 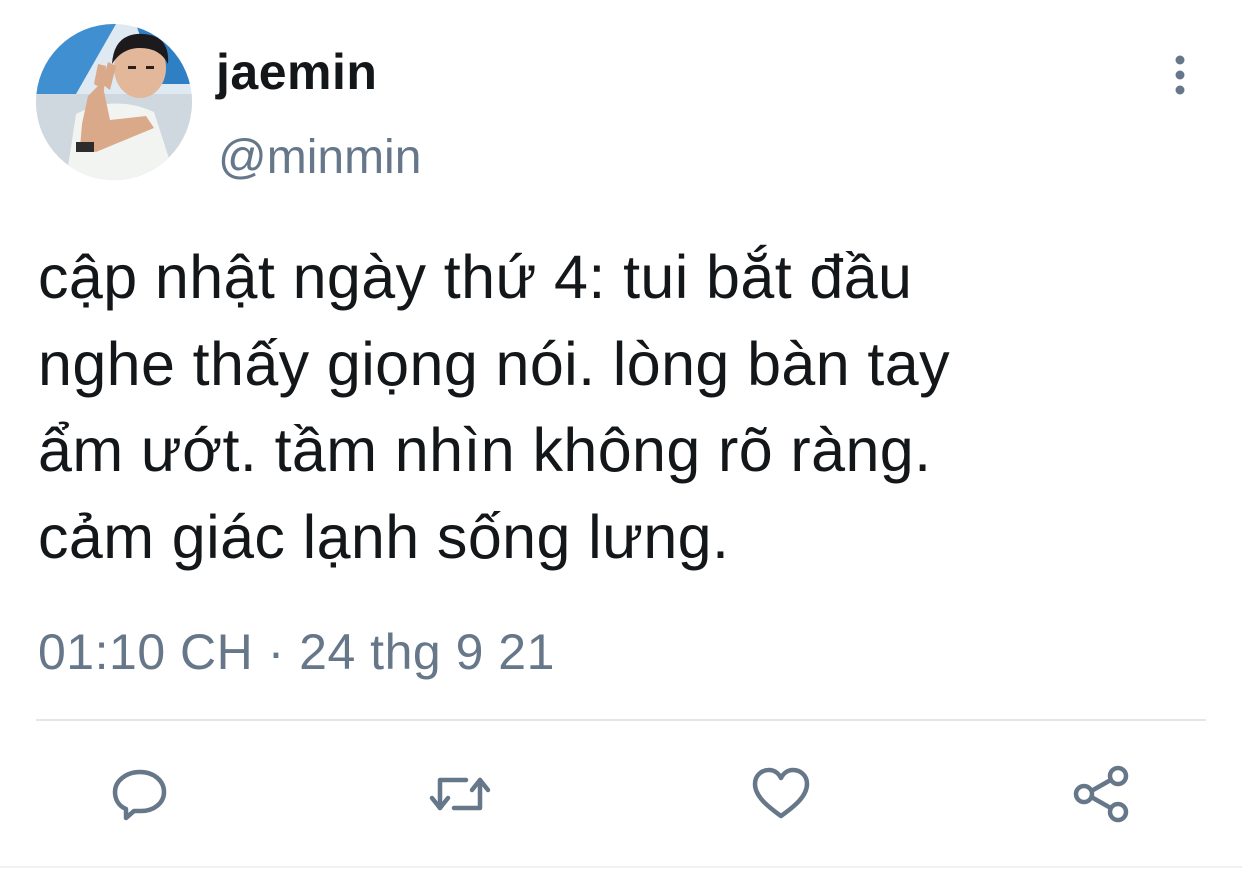 I want to click on share-button, so click(x=1102, y=794).